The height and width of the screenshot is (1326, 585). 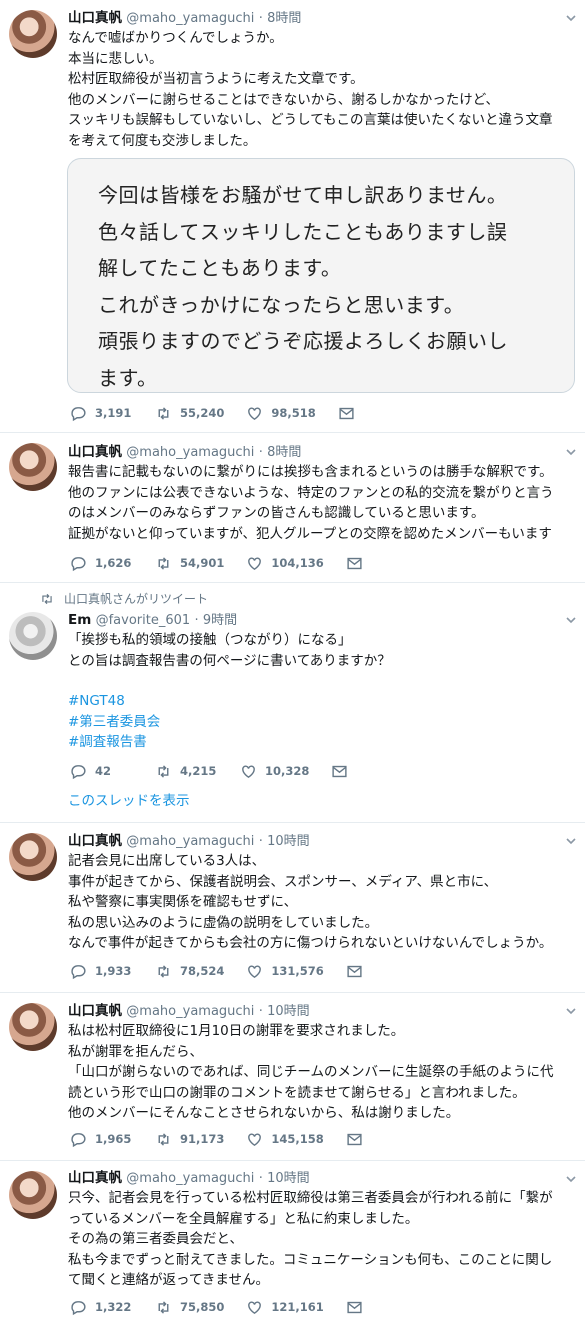 What do you see at coordinates (113, 971) in the screenshot?
I see `reply-count: 1,933` at bounding box center [113, 971].